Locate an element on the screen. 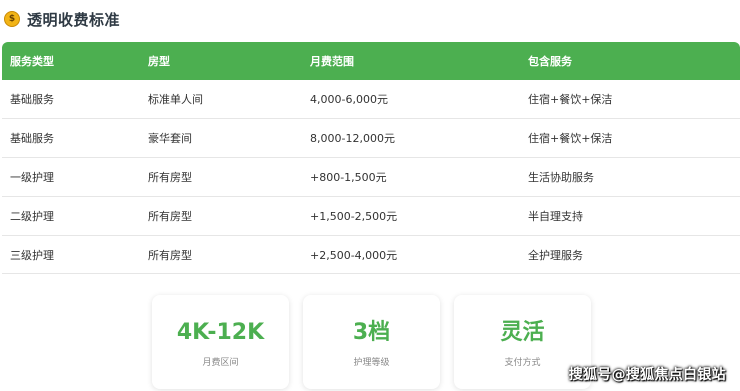 The width and height of the screenshot is (740, 391). header-room-type: 房型 is located at coordinates (159, 61).